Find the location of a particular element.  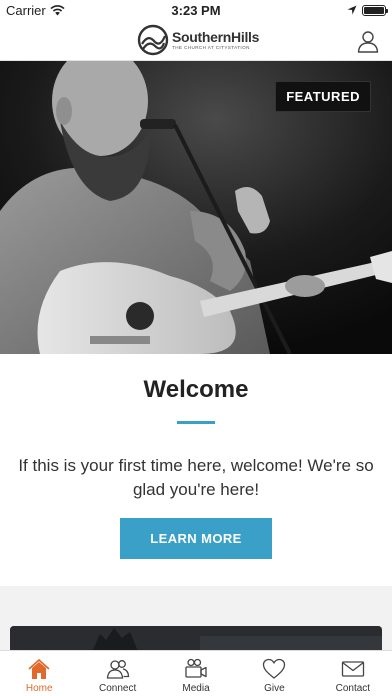

welcome-title: Welcome is located at coordinates (196, 389).